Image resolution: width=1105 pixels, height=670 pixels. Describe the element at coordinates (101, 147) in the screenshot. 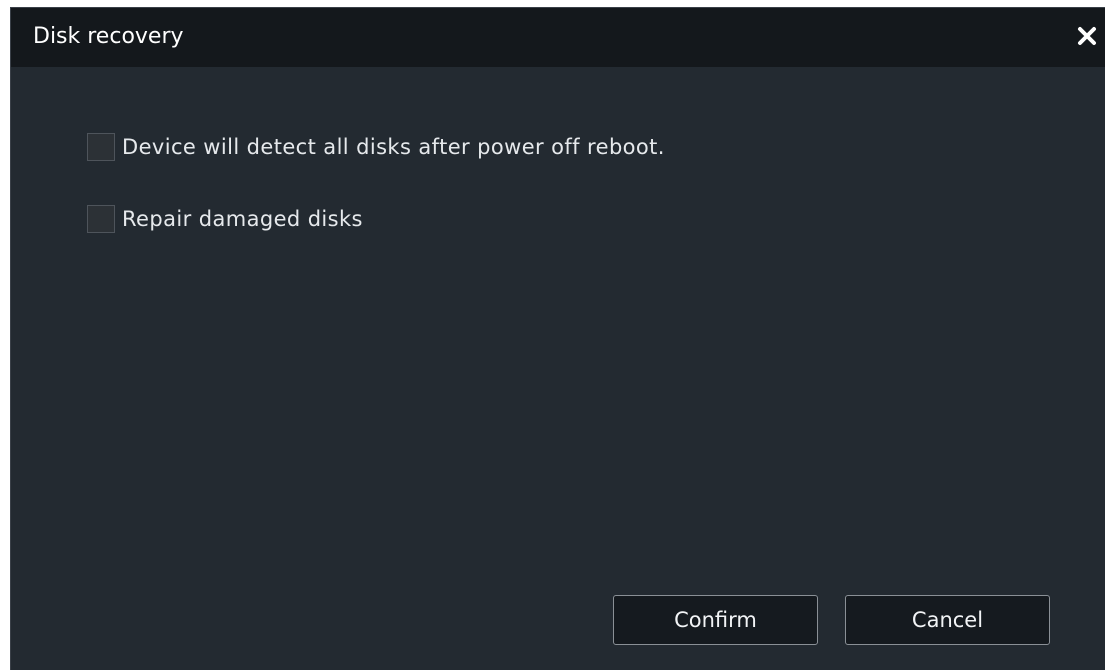

I see `detect-disks-checkbox` at that location.